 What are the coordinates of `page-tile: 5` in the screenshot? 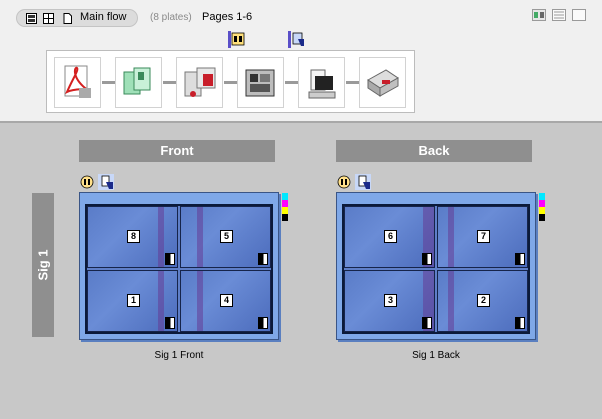 It's located at (225, 237).